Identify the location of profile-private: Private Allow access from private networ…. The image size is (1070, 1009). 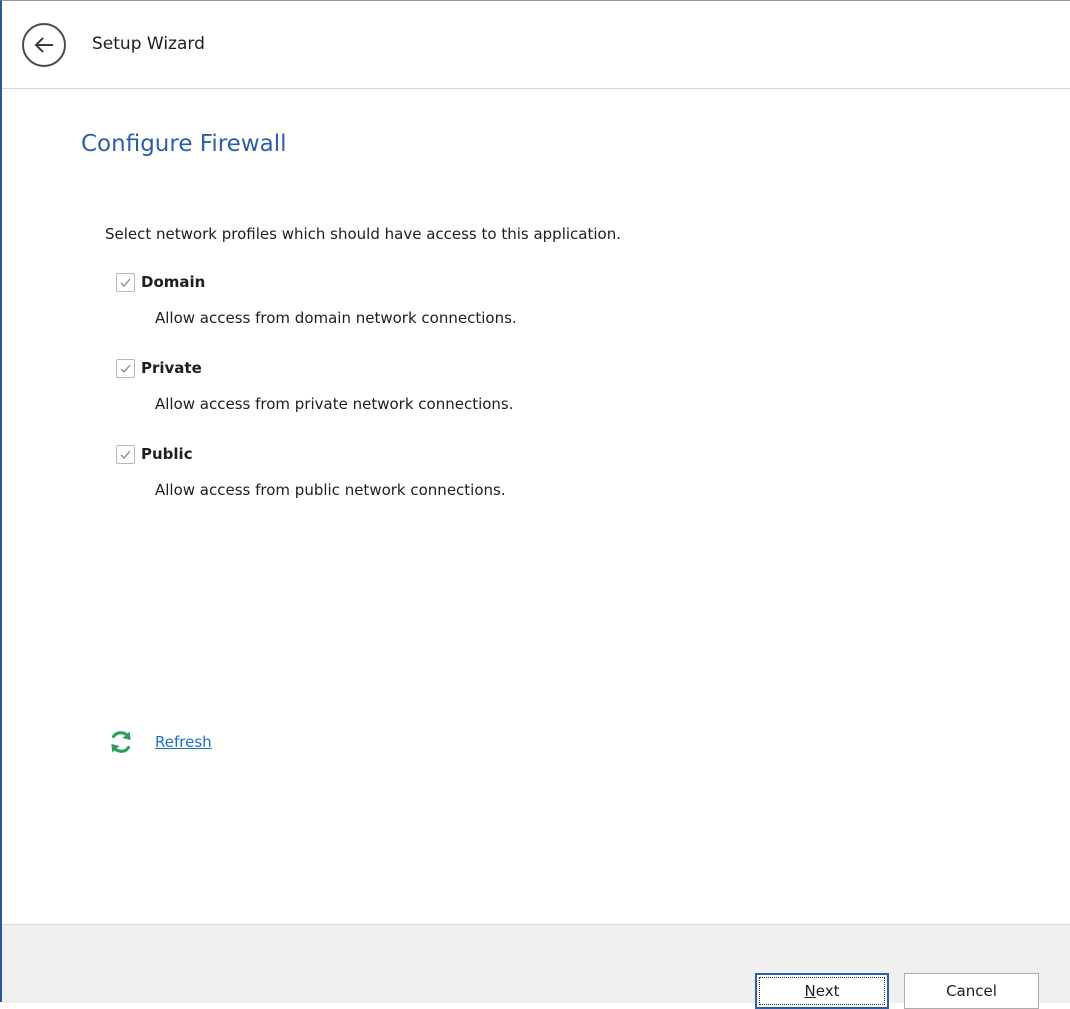
(466, 388).